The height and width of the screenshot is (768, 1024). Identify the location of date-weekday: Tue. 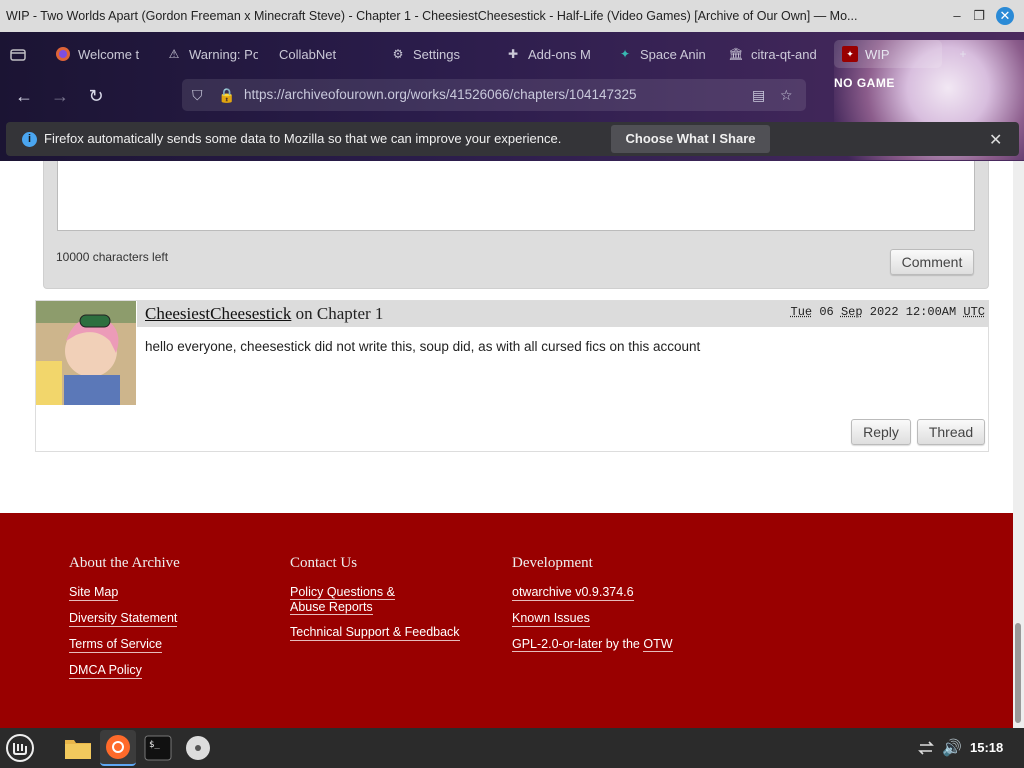
(801, 312).